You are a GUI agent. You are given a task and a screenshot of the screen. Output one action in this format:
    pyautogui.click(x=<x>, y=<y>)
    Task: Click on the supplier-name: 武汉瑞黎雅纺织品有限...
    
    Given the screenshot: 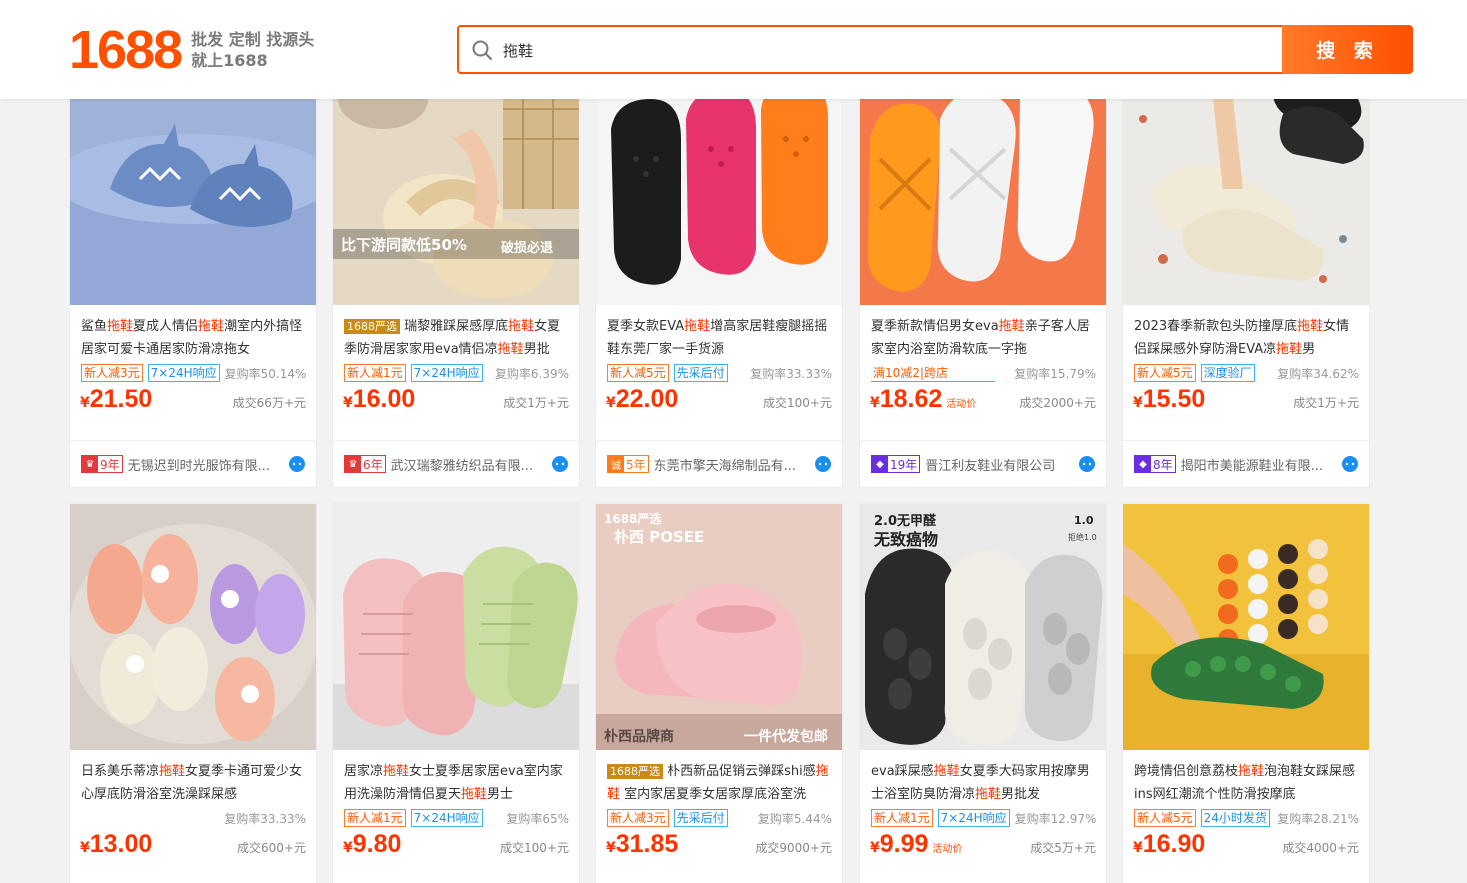 What is the action you would take?
    pyautogui.click(x=462, y=464)
    